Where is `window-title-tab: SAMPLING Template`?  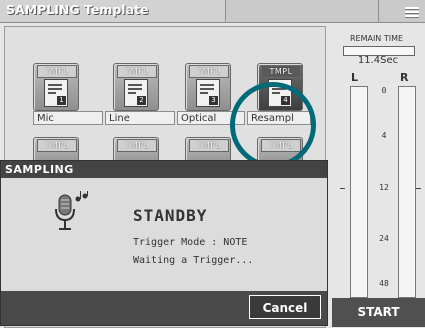
window-title-tab: SAMPLING Template is located at coordinates (113, 11).